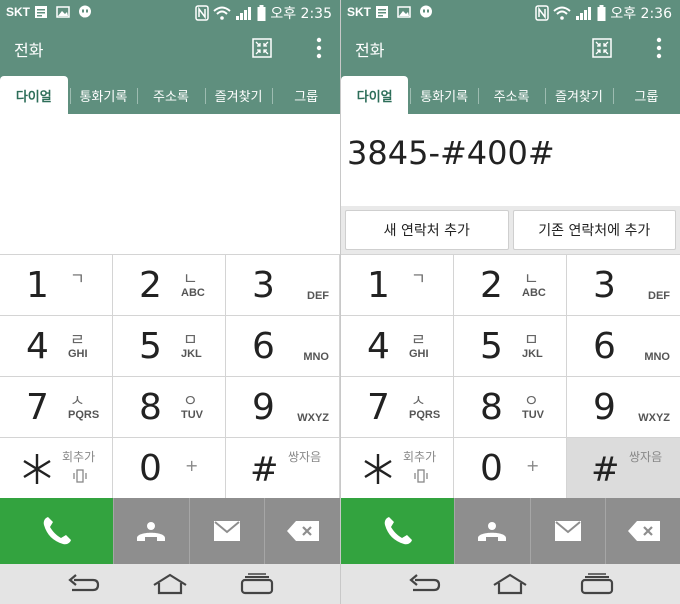  Describe the element at coordinates (510, 48) in the screenshot. I see `action-bar: 전화` at that location.